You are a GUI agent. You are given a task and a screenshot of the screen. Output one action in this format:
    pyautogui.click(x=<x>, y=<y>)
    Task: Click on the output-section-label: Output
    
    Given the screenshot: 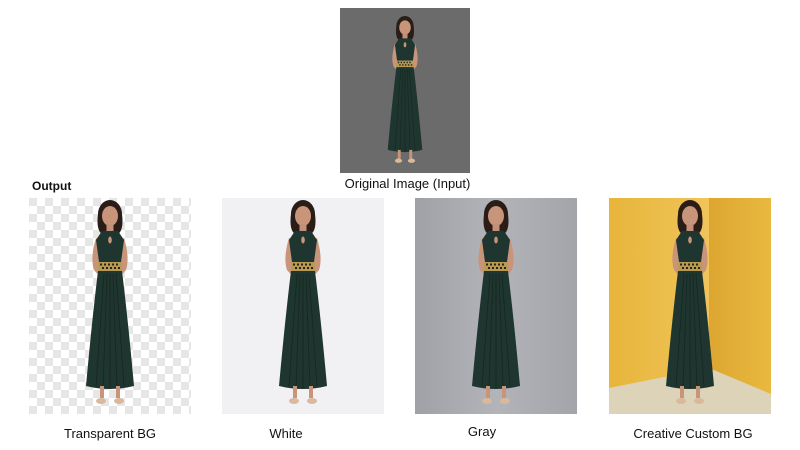 What is the action you would take?
    pyautogui.click(x=52, y=186)
    